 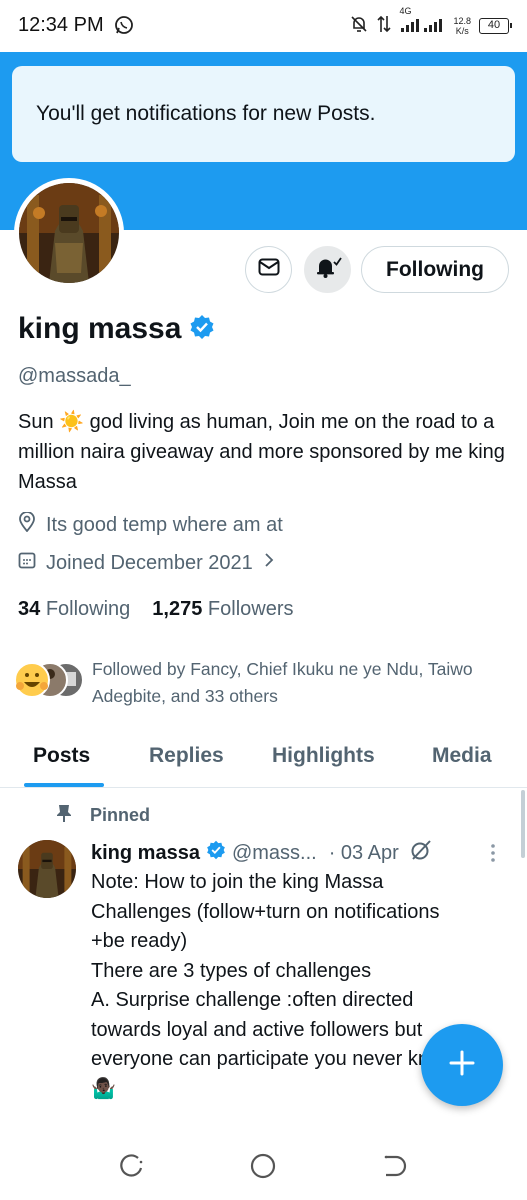 What do you see at coordinates (132, 1168) in the screenshot?
I see `recents-icon` at bounding box center [132, 1168].